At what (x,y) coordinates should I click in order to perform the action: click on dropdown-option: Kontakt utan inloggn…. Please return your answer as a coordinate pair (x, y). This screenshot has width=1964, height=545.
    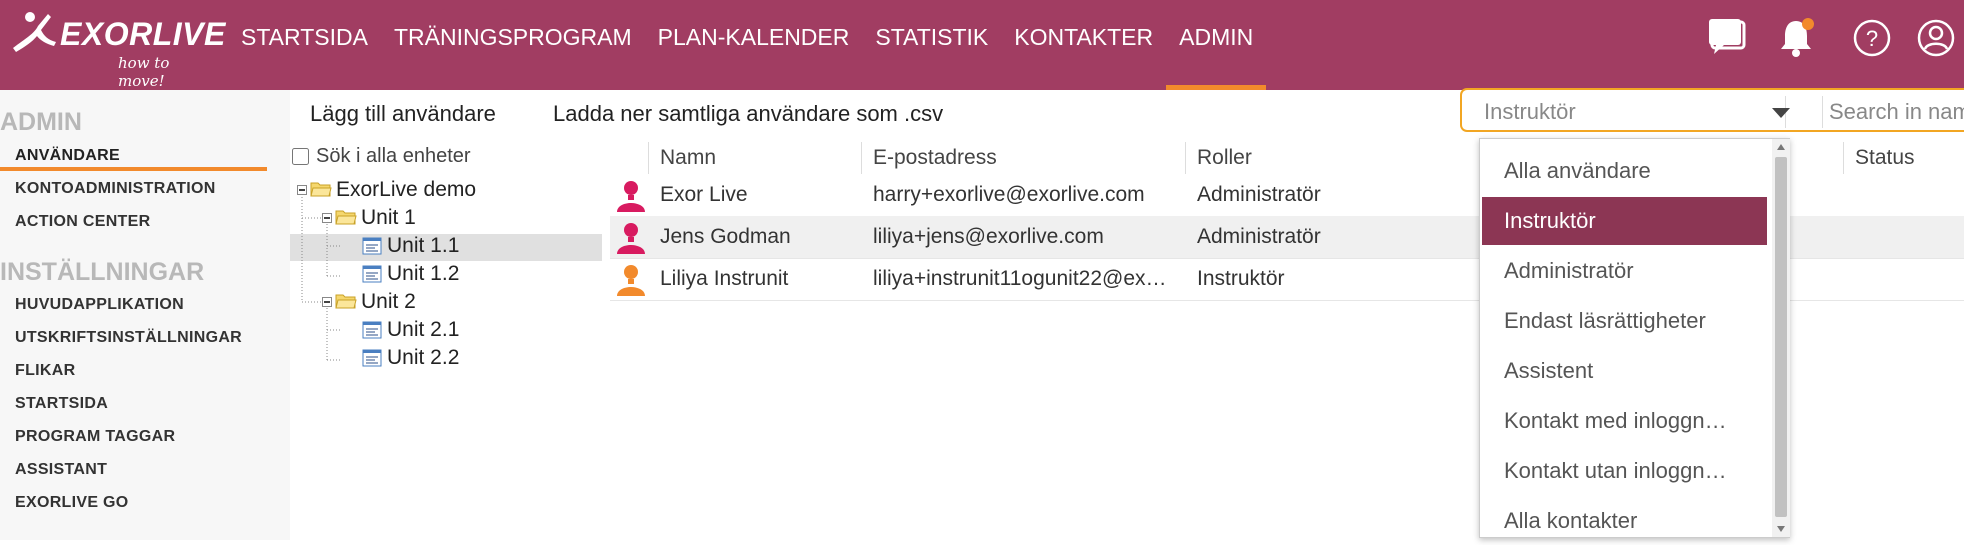
    Looking at the image, I should click on (1624, 471).